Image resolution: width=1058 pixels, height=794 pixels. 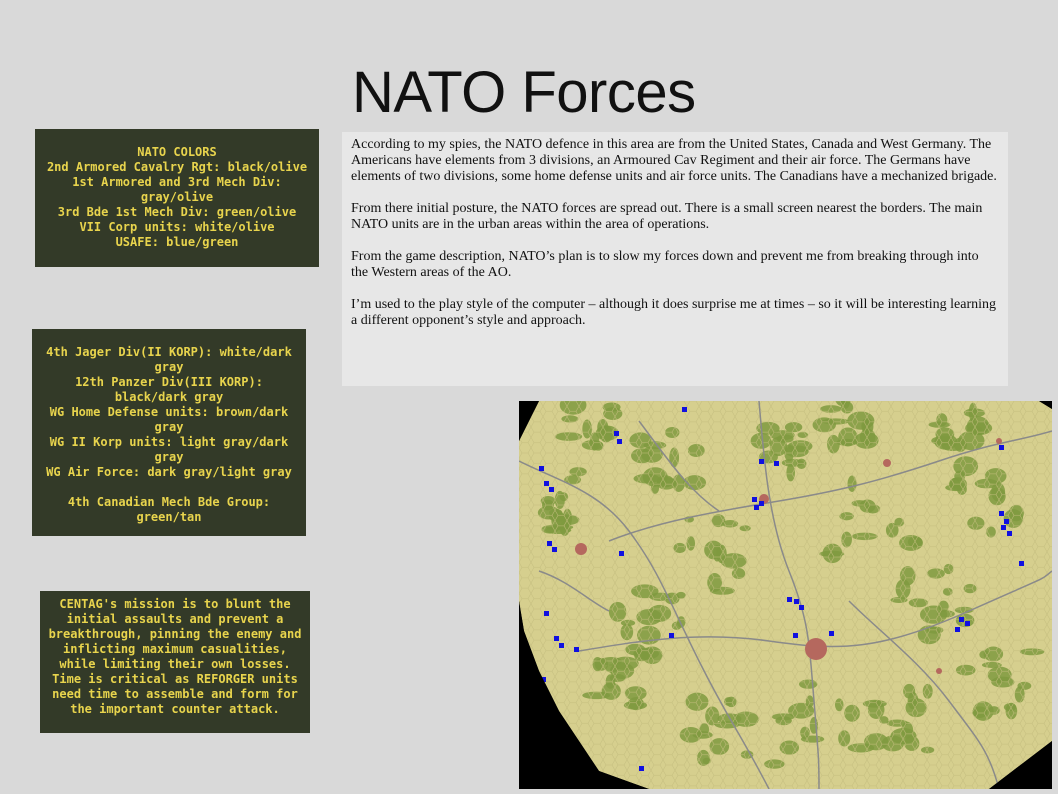 I want to click on legend-line: WG Home Defense units: brown/dark, so click(x=169, y=412).